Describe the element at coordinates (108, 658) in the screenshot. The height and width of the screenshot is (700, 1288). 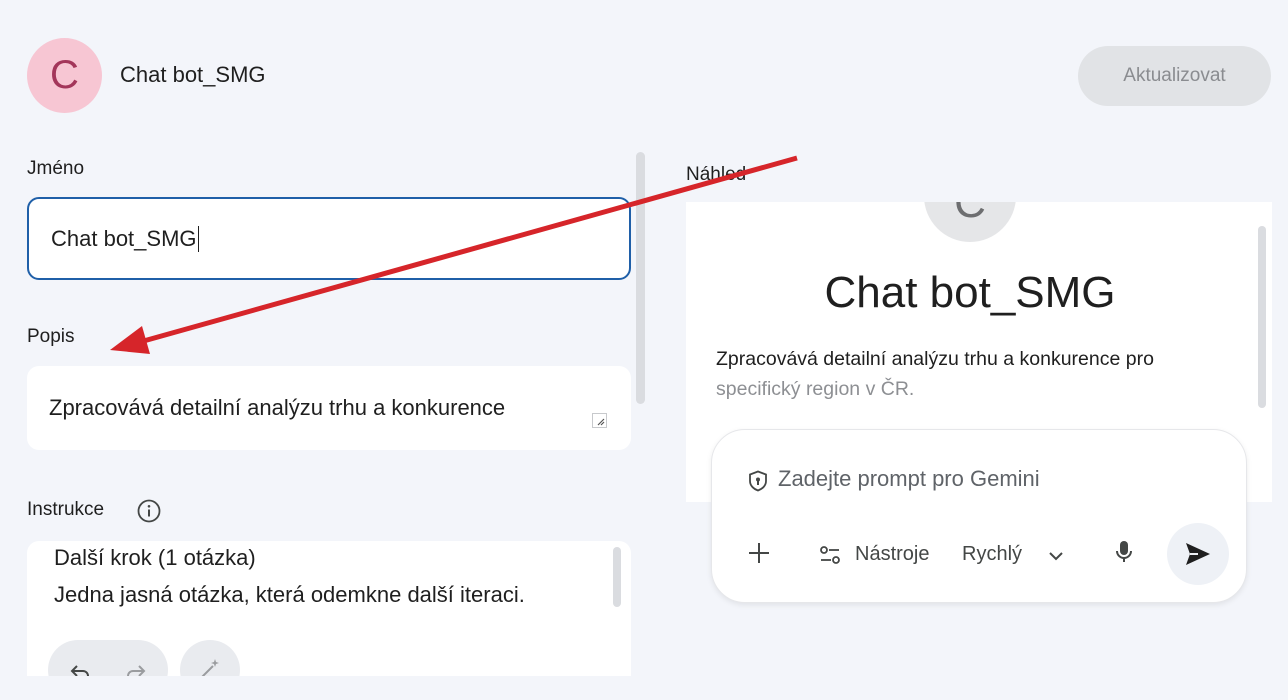
I see `undo-redo-group` at that location.